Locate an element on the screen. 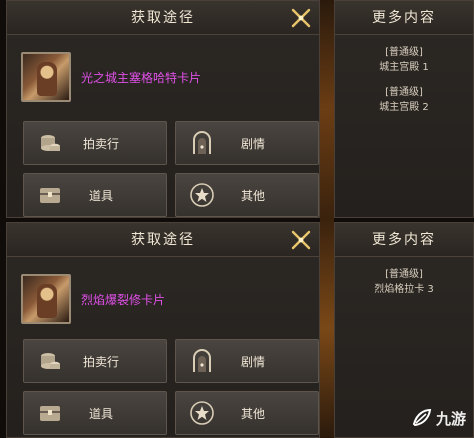 The height and width of the screenshot is (438, 474). more-content-entry: [普通级] 烈焰格拉卡 3 is located at coordinates (404, 282).